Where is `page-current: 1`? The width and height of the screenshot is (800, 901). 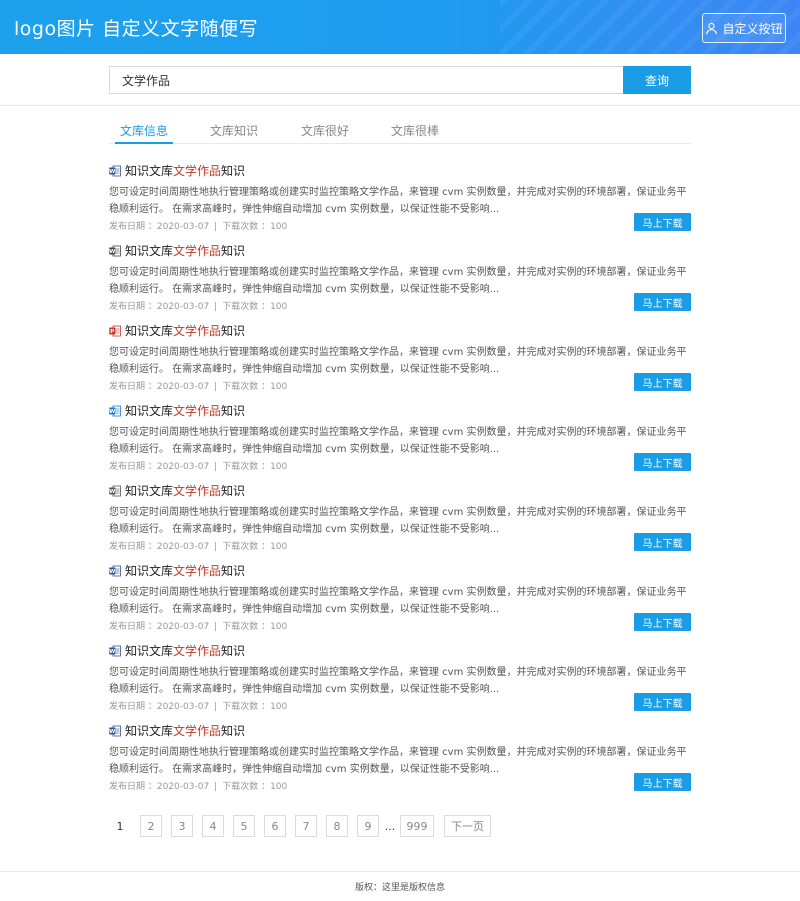
page-current: 1 is located at coordinates (120, 826).